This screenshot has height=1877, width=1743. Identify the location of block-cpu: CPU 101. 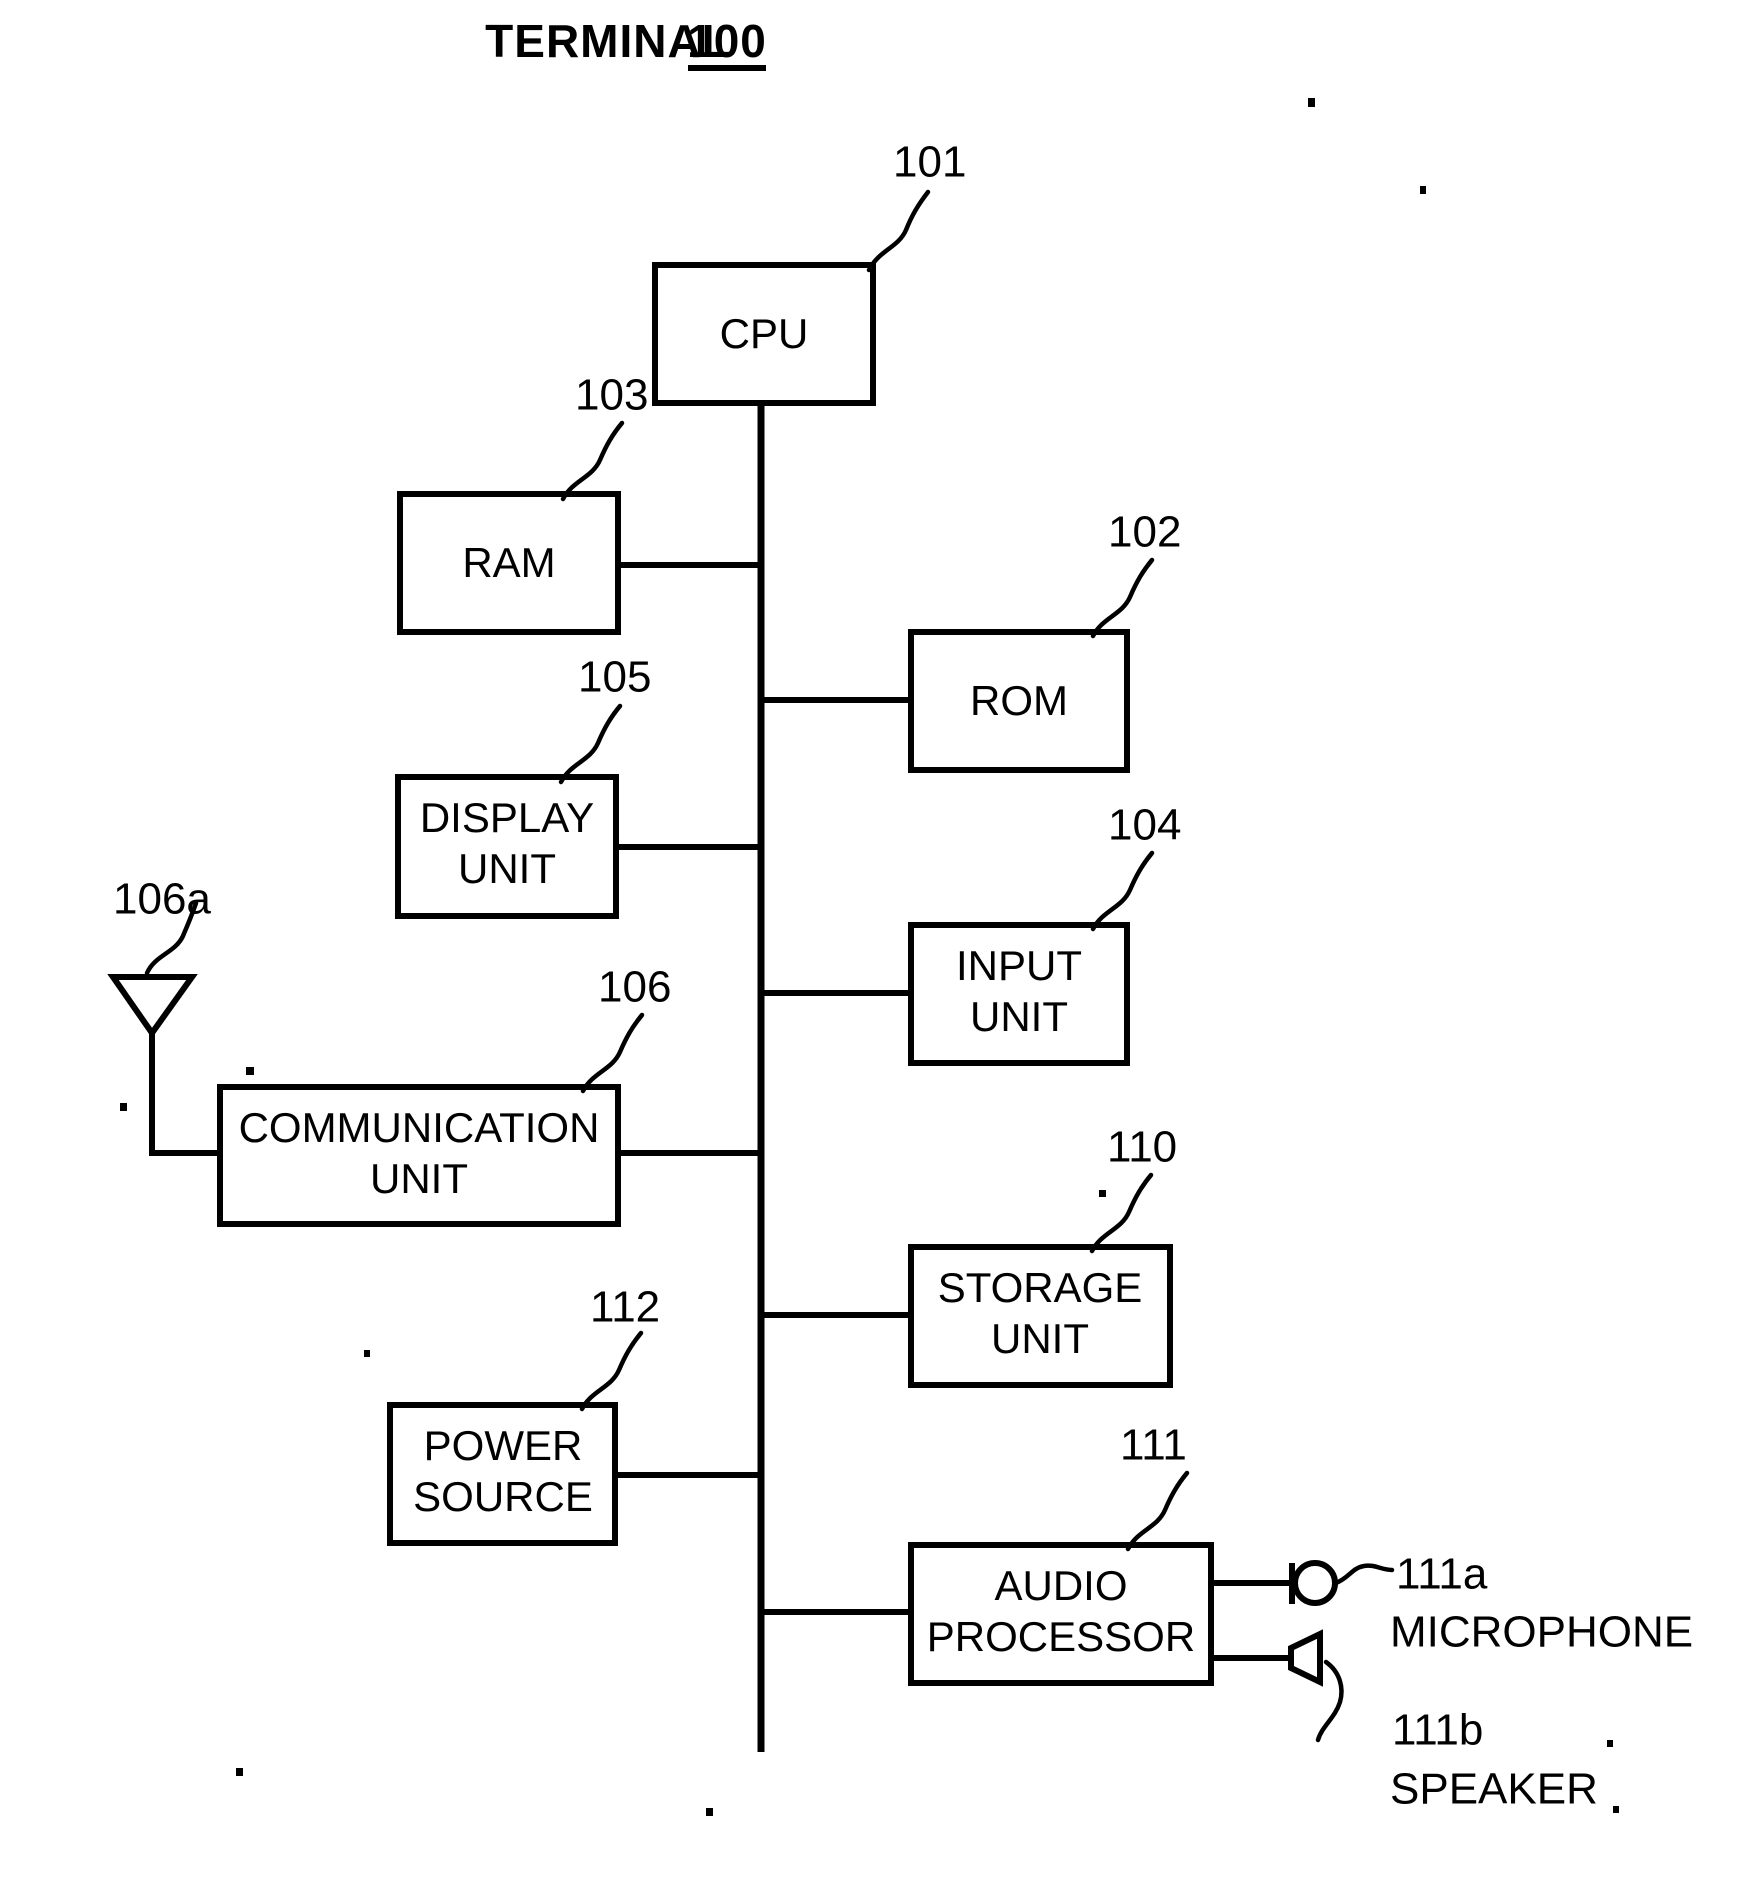
(809, 272).